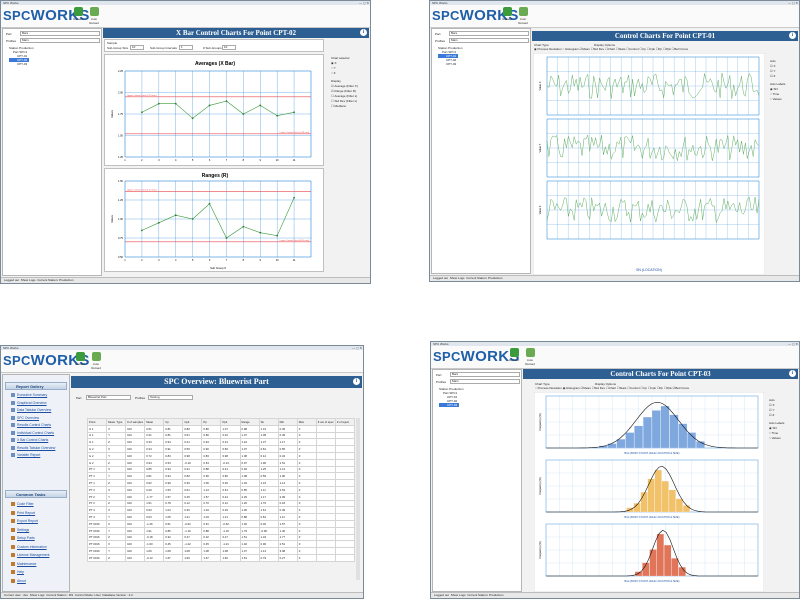 The height and width of the screenshot is (599, 800). I want to click on num-subgroups-select: 10, so click(229, 47).